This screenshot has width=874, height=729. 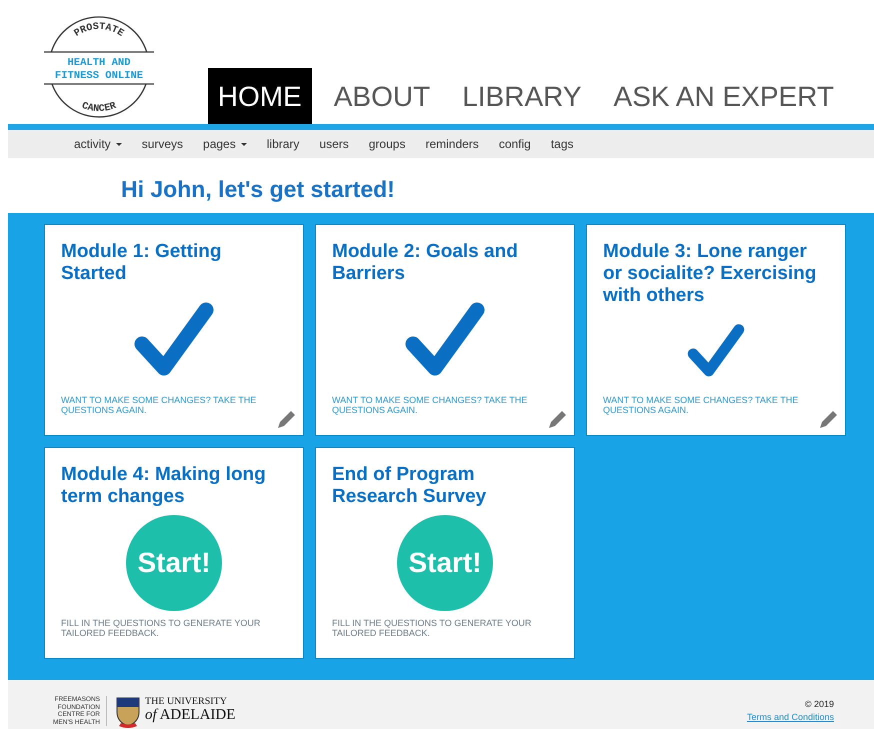 What do you see at coordinates (522, 96) in the screenshot?
I see `nav-tab: LIBRARY` at bounding box center [522, 96].